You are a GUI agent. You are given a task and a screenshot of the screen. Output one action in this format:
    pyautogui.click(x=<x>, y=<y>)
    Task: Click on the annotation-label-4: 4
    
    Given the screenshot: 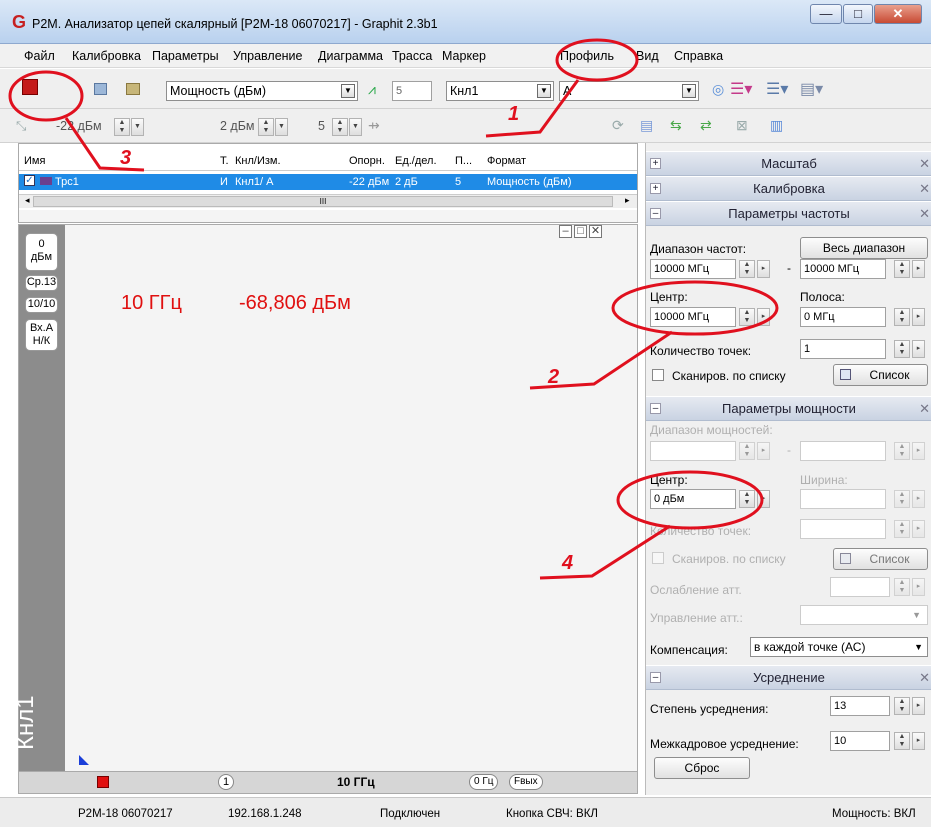 What is the action you would take?
    pyautogui.click(x=568, y=563)
    